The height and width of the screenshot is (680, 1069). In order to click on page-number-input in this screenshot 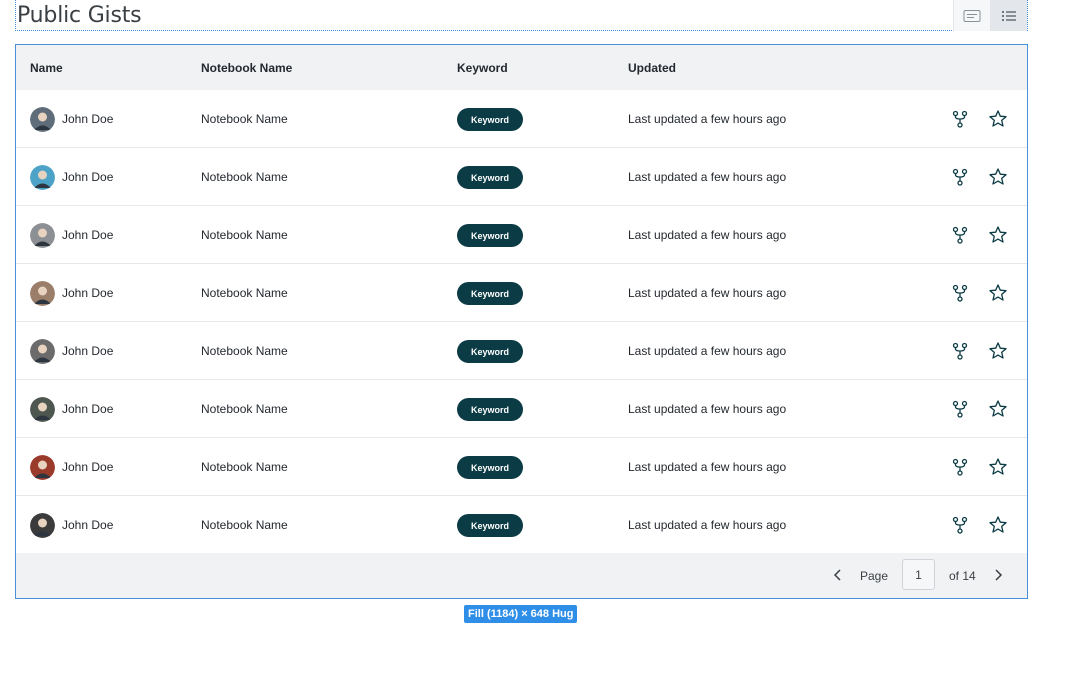, I will do `click(918, 574)`.